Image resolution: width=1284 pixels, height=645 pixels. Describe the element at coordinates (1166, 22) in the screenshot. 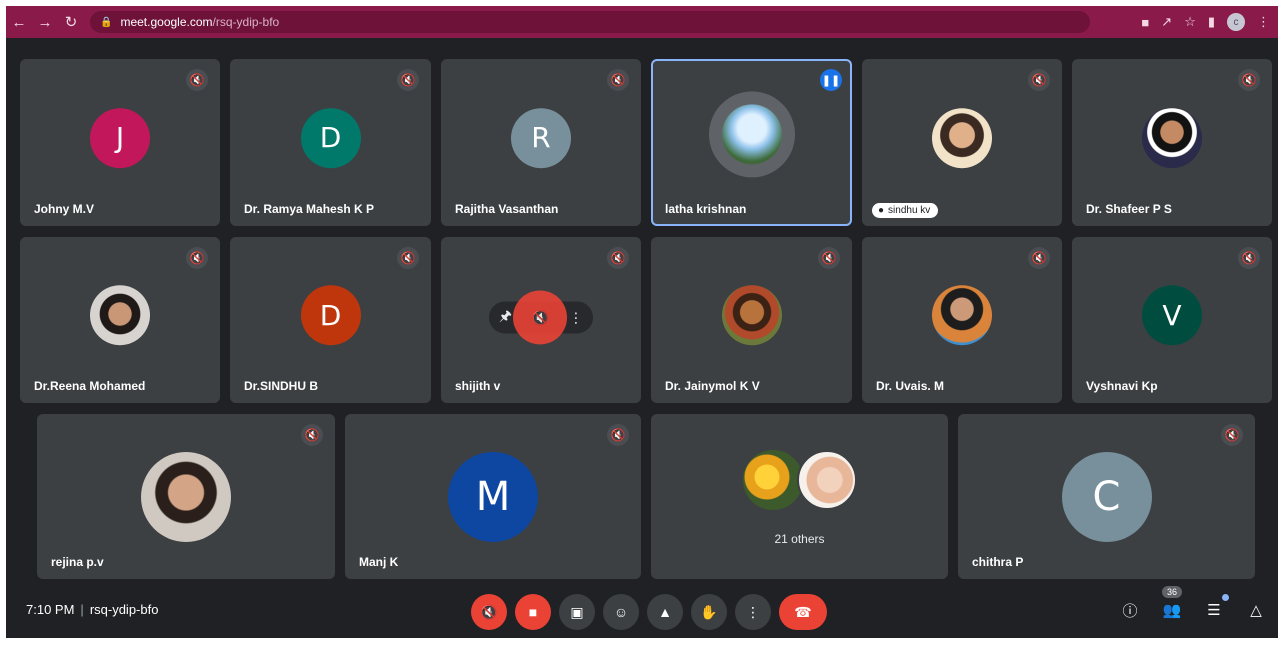

I see `share-icon: ↗` at that location.